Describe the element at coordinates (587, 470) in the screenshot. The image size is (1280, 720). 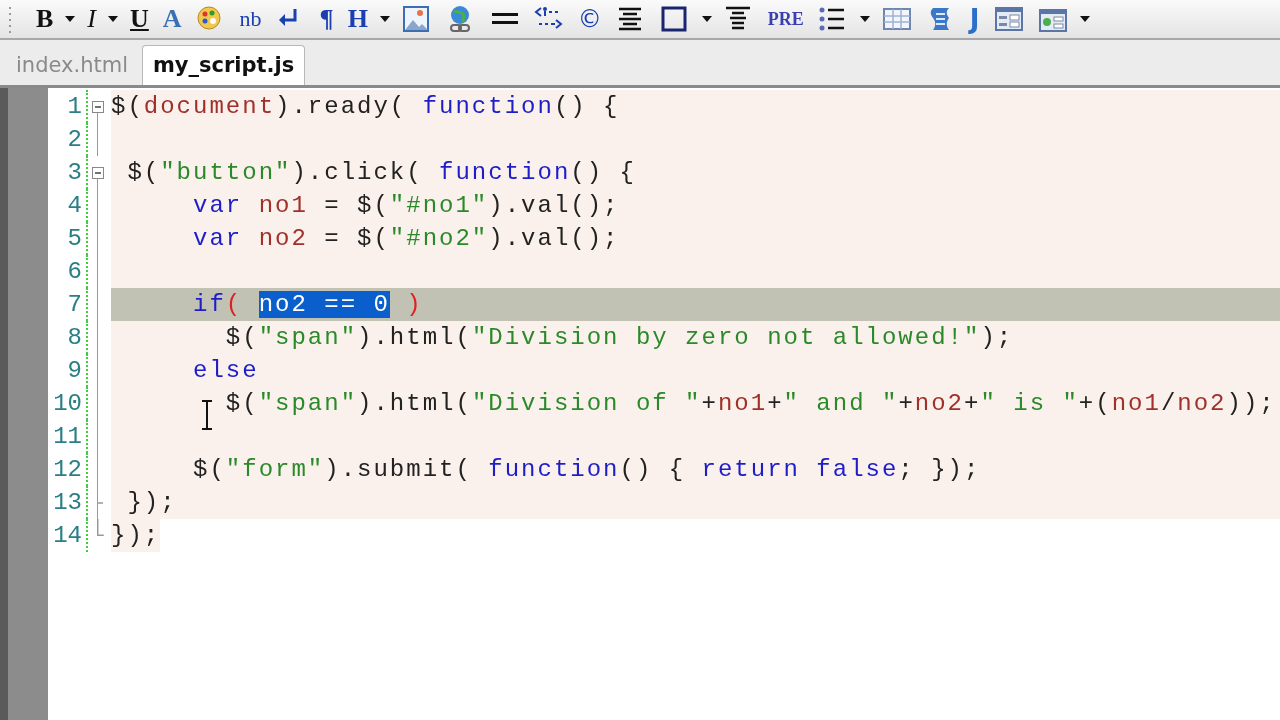
I see `code-line: $("form").submit( function() { return false; });` at that location.